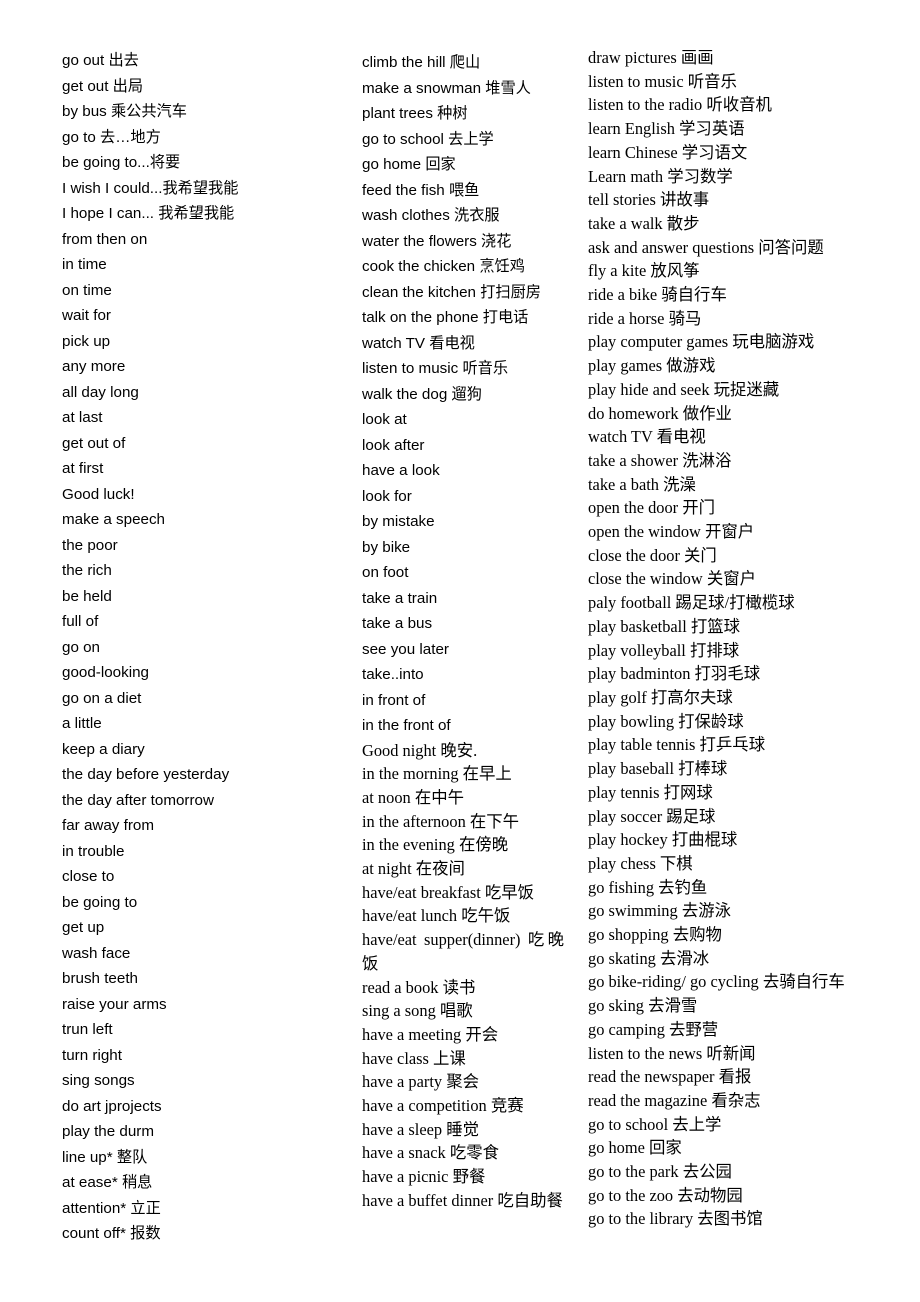 The width and height of the screenshot is (920, 1302). What do you see at coordinates (666, 721) in the screenshot?
I see `phrase-entry: play bowling 打保龄球` at bounding box center [666, 721].